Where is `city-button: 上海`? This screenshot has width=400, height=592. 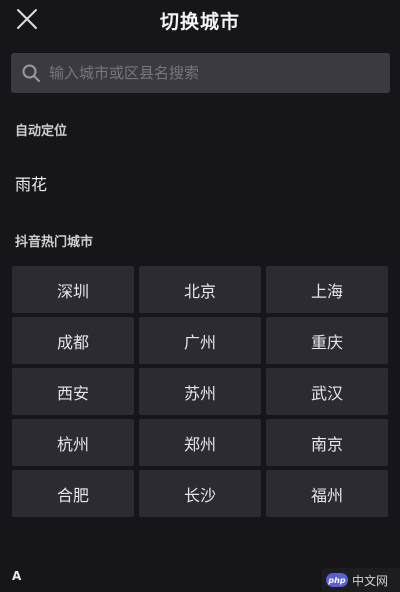
city-button: 上海 is located at coordinates (327, 289).